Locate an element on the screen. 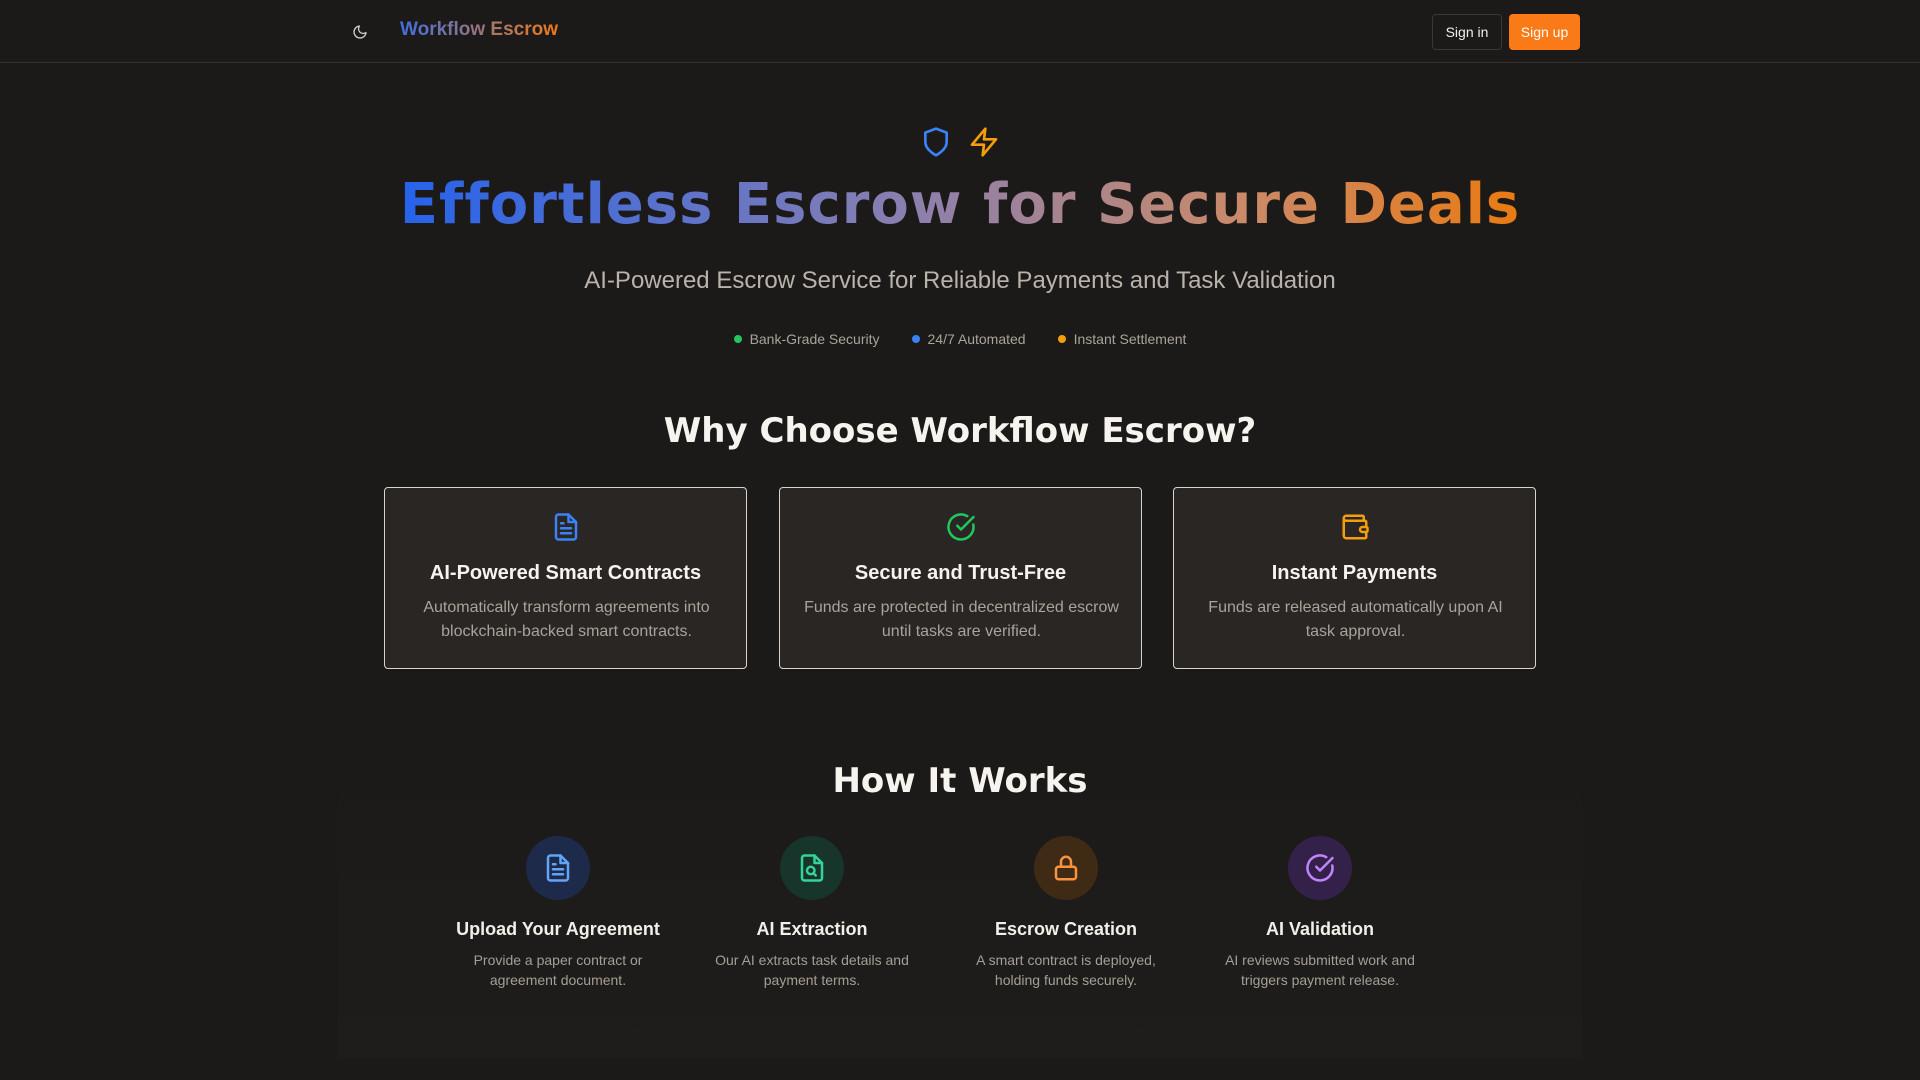 The image size is (1920, 1080). why-section-title: Why Choose Workflow Escrow? is located at coordinates (960, 431).